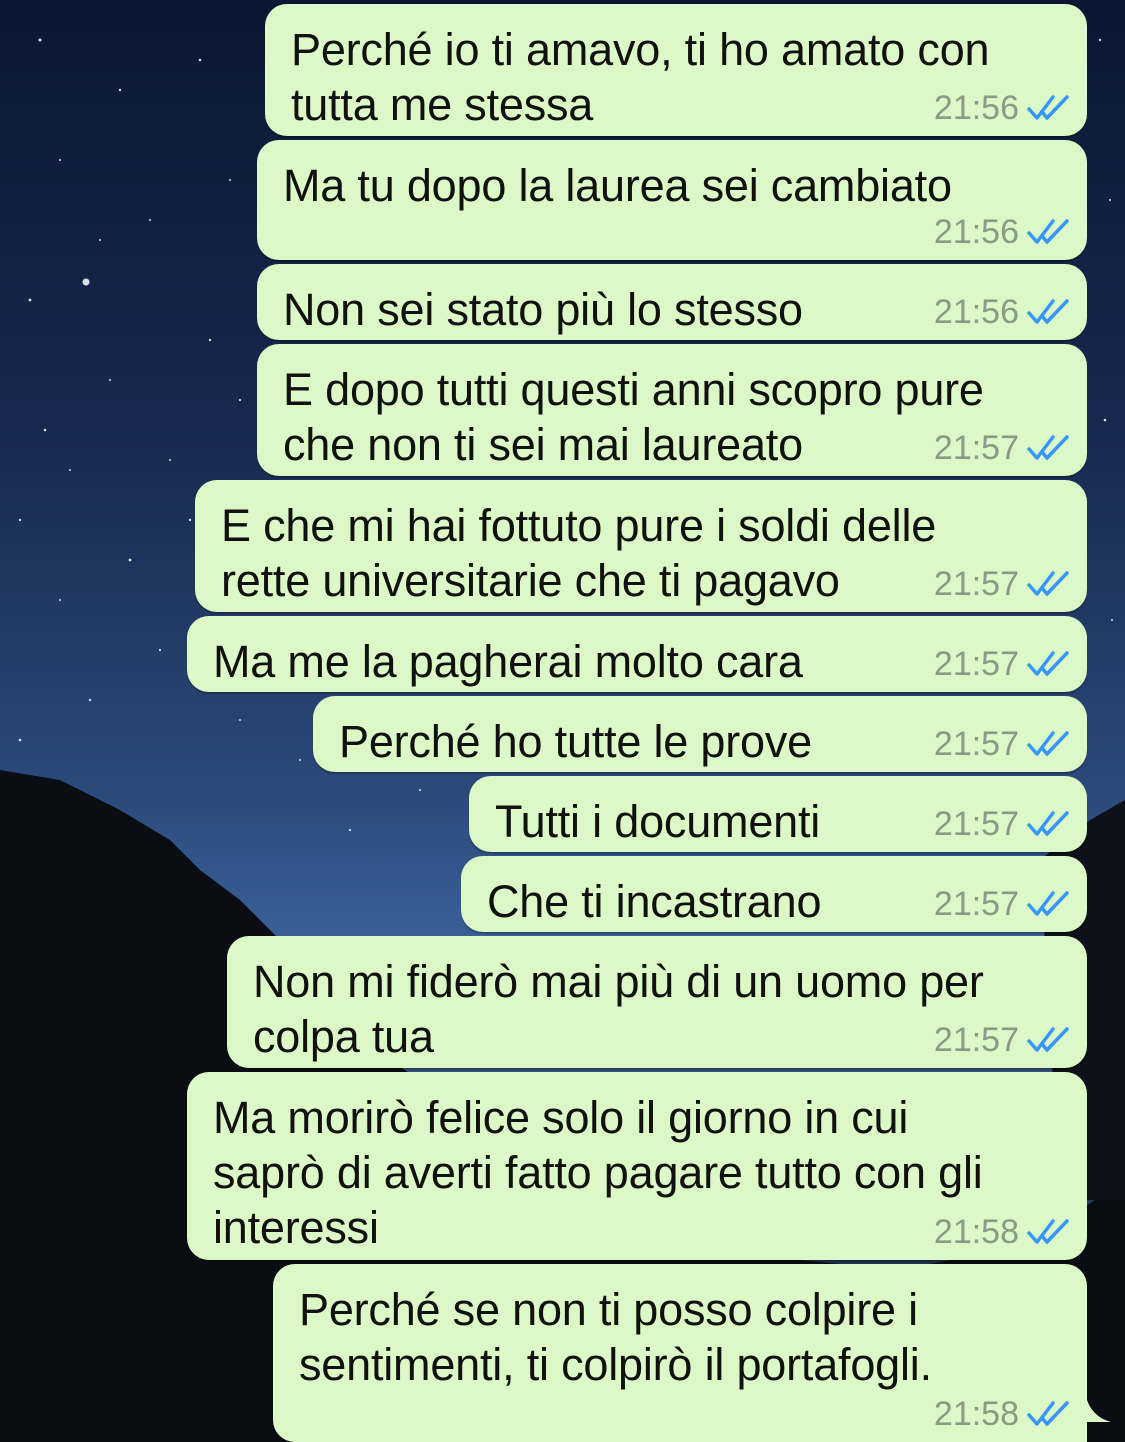 Image resolution: width=1125 pixels, height=1442 pixels. I want to click on message-bubble: Ma me la pagherai molto cara 21:57, so click(637, 654).